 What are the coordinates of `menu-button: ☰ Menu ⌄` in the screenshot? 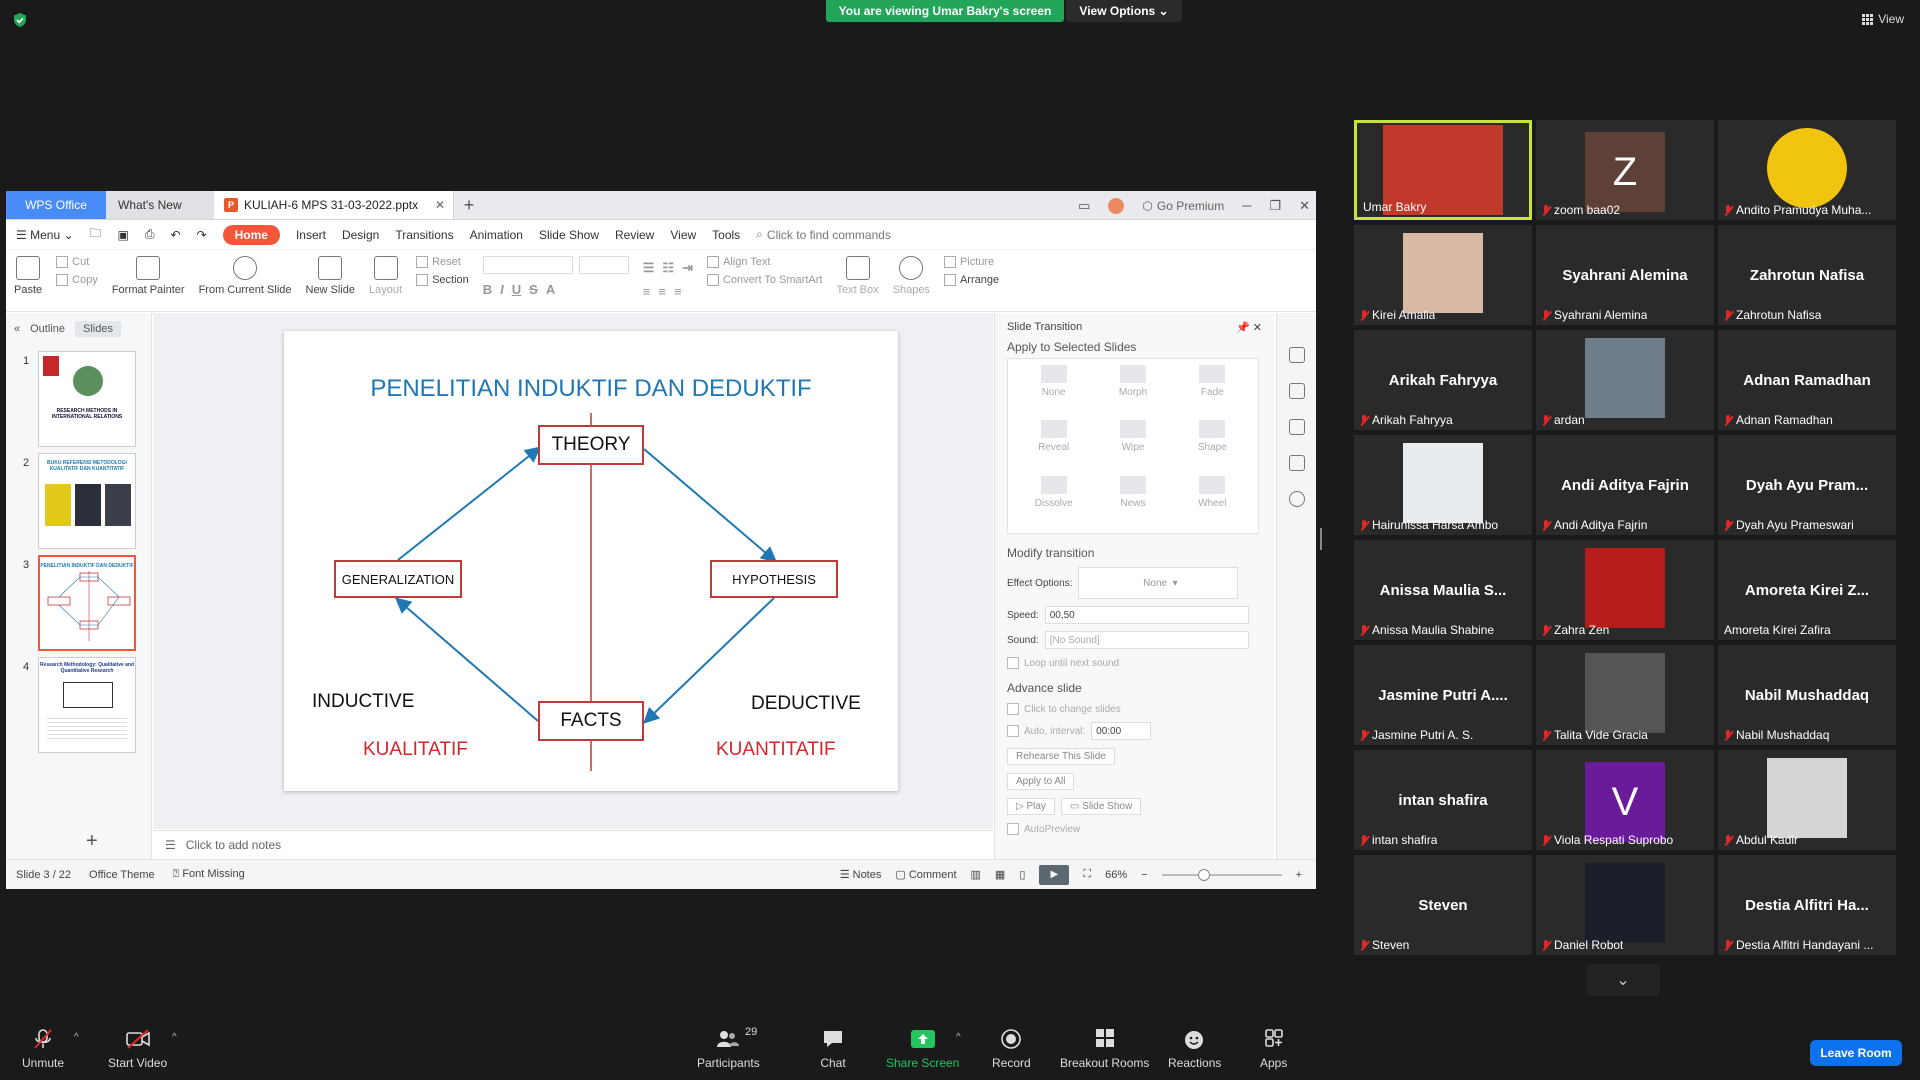 It's located at (45, 235).